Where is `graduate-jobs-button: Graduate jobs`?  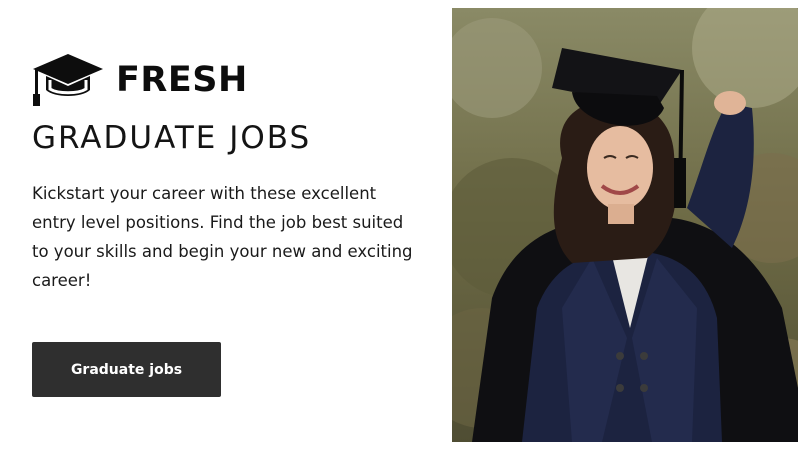 graduate-jobs-button: Graduate jobs is located at coordinates (126, 369).